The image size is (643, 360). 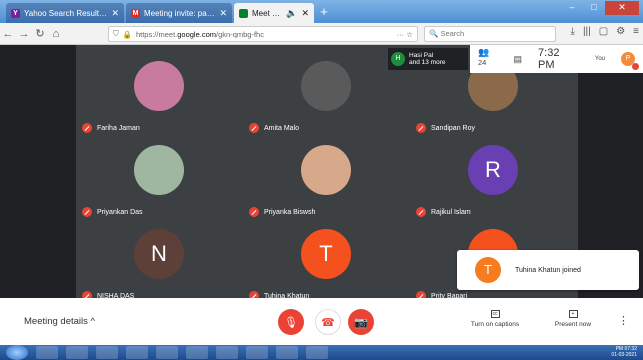 I want to click on captions-icon: cc, so click(x=495, y=314).